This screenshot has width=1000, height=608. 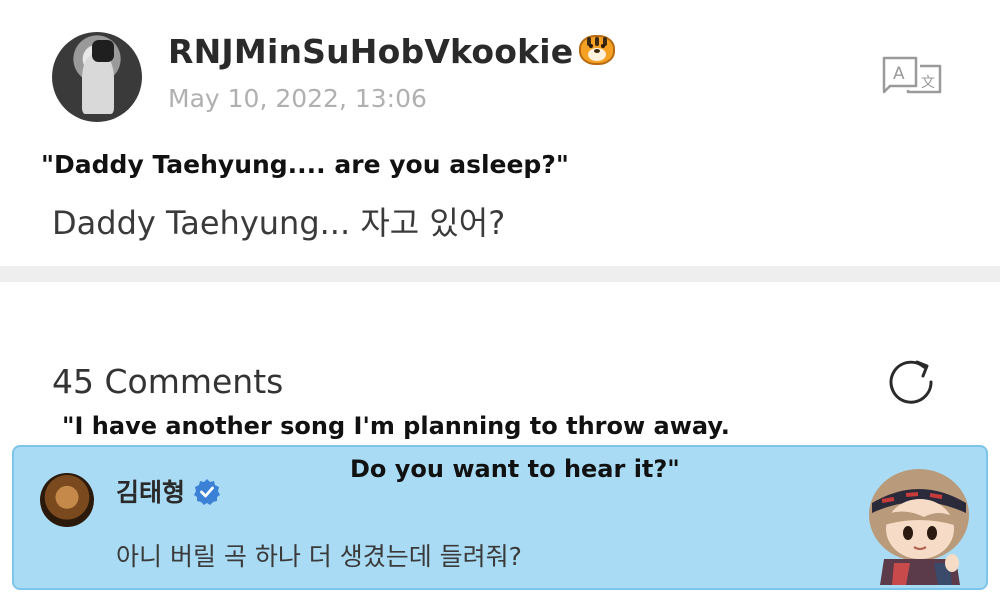 What do you see at coordinates (928, 83) in the screenshot?
I see `svg-text: 文` at bounding box center [928, 83].